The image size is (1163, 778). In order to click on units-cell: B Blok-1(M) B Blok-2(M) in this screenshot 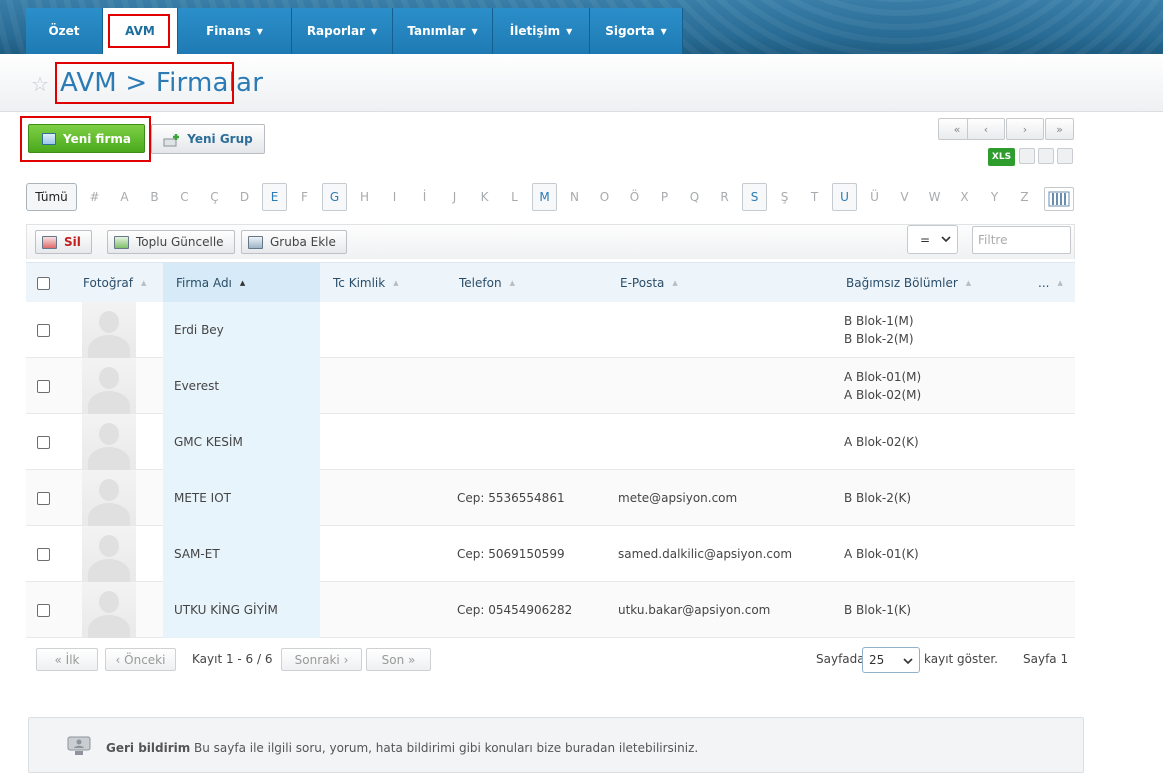, I will do `click(879, 330)`.